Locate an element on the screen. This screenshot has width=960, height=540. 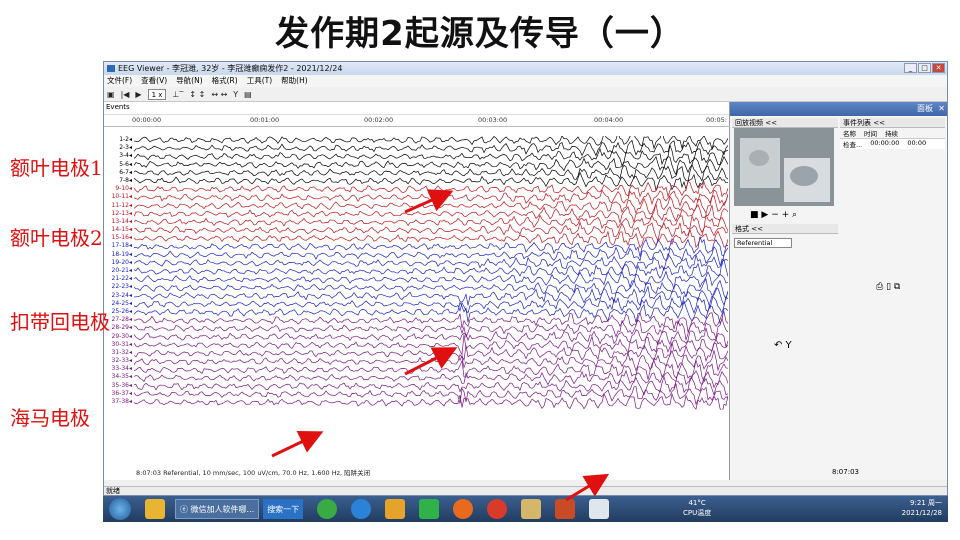
minimize-button: _ is located at coordinates (910, 68).